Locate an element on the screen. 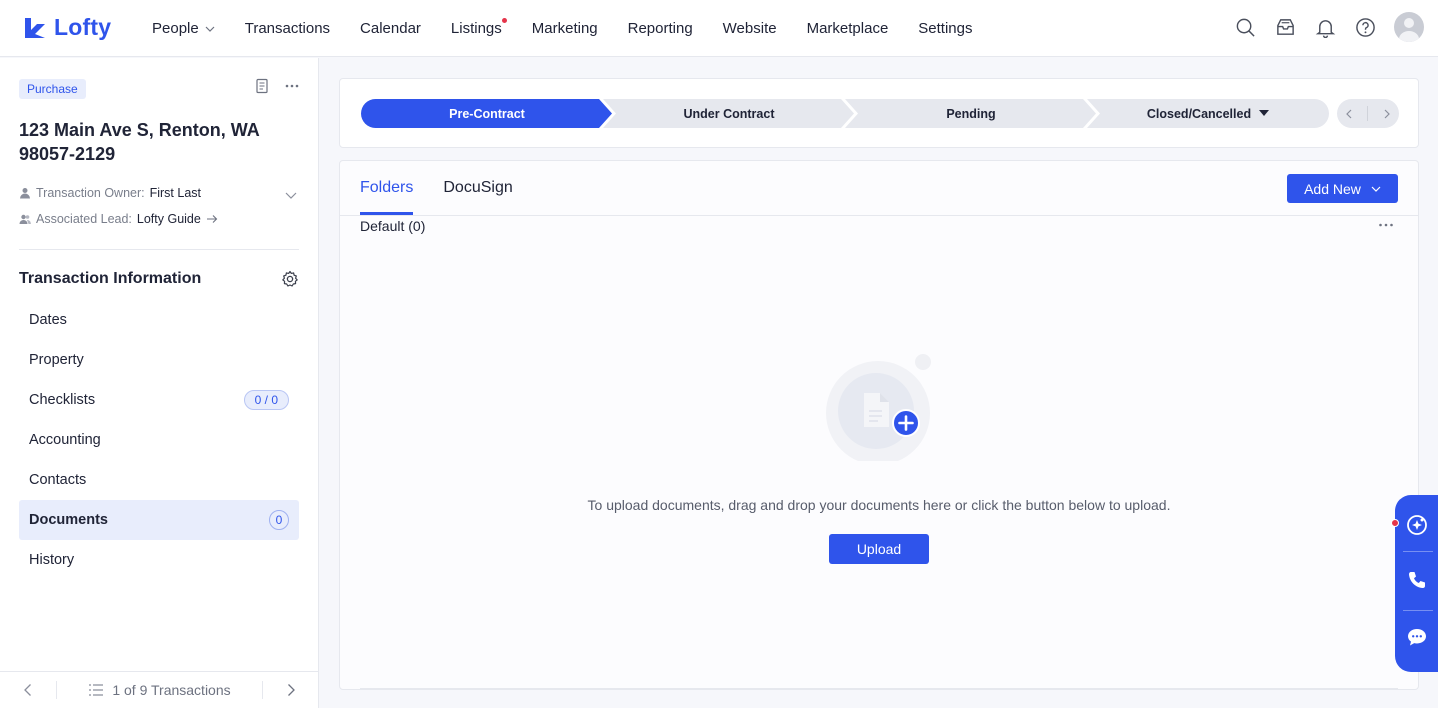 The width and height of the screenshot is (1438, 708). sidebar-item-history: History is located at coordinates (159, 560).